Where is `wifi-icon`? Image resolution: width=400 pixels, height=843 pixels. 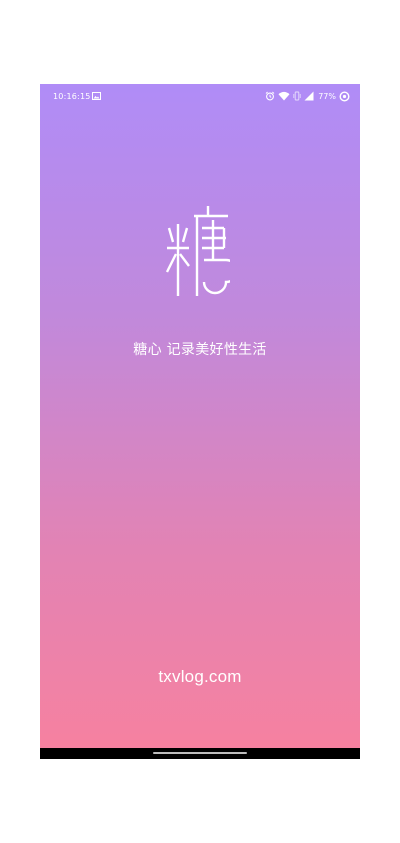
wifi-icon is located at coordinates (284, 96).